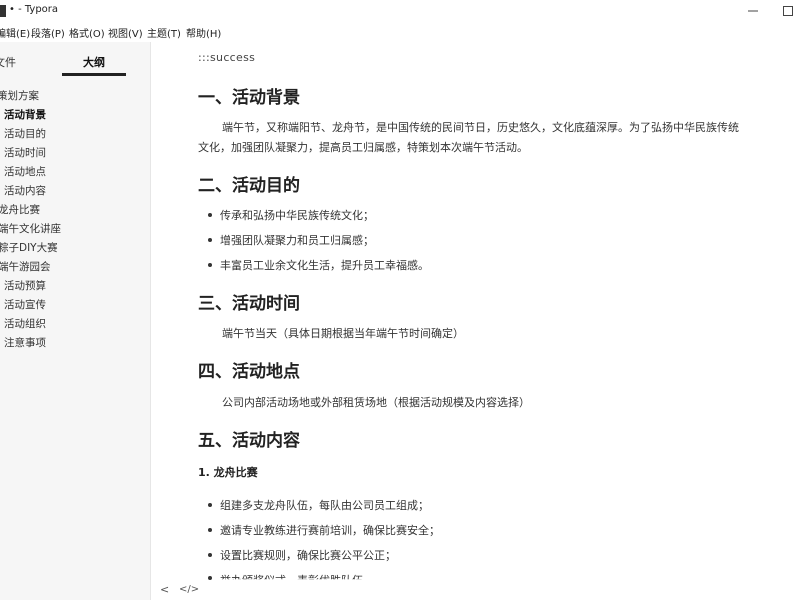  What do you see at coordinates (324, 505) in the screenshot?
I see `list-item-dragon-1: 组建多支龙舟队伍，每队由公司员工组成；` at bounding box center [324, 505].